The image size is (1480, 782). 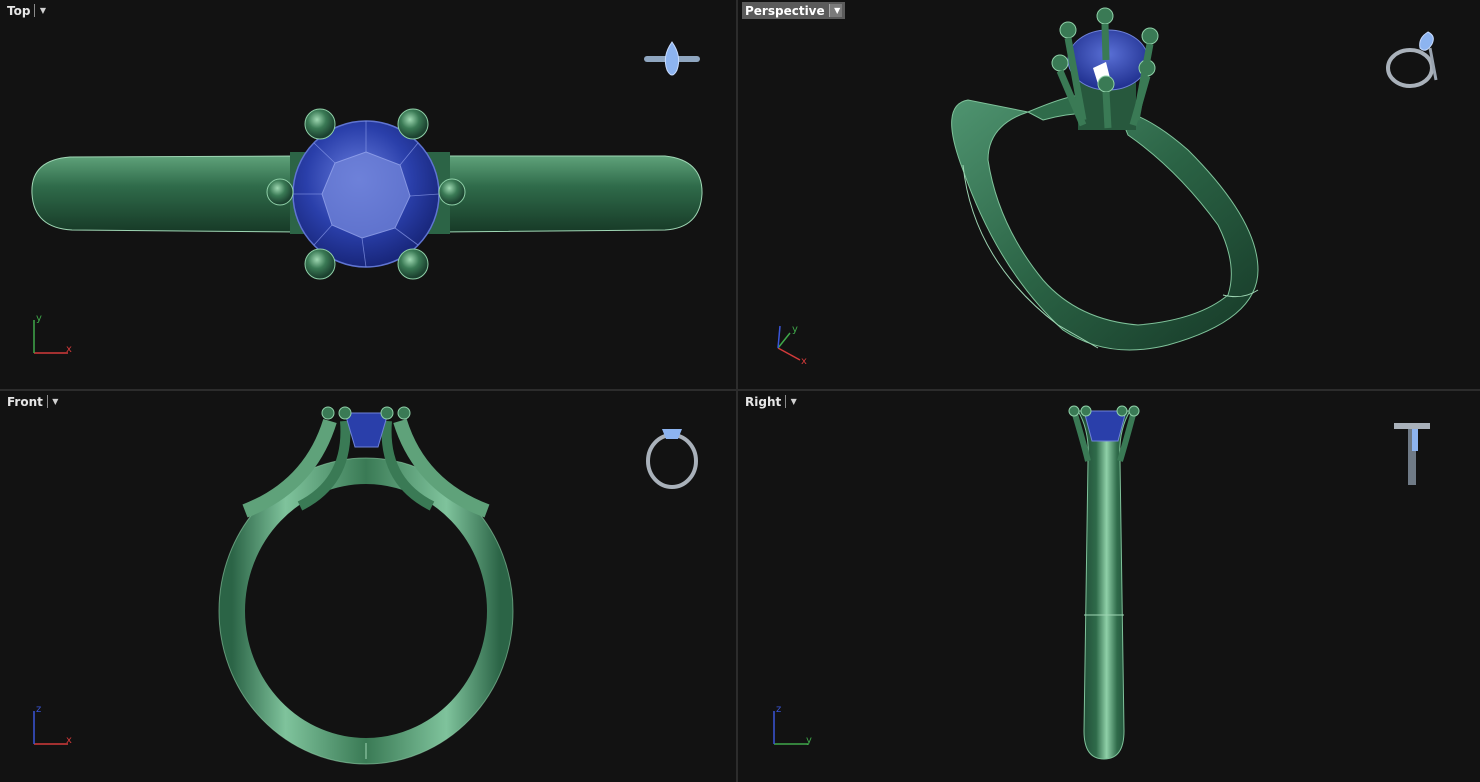 I want to click on axis-indicator: y z, so click(x=792, y=725).